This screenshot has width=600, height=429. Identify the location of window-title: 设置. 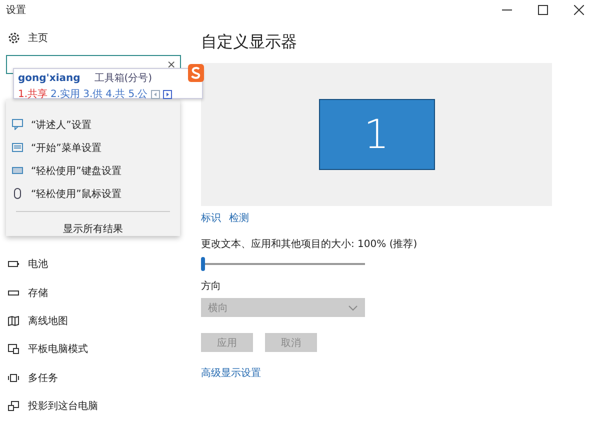
(16, 10).